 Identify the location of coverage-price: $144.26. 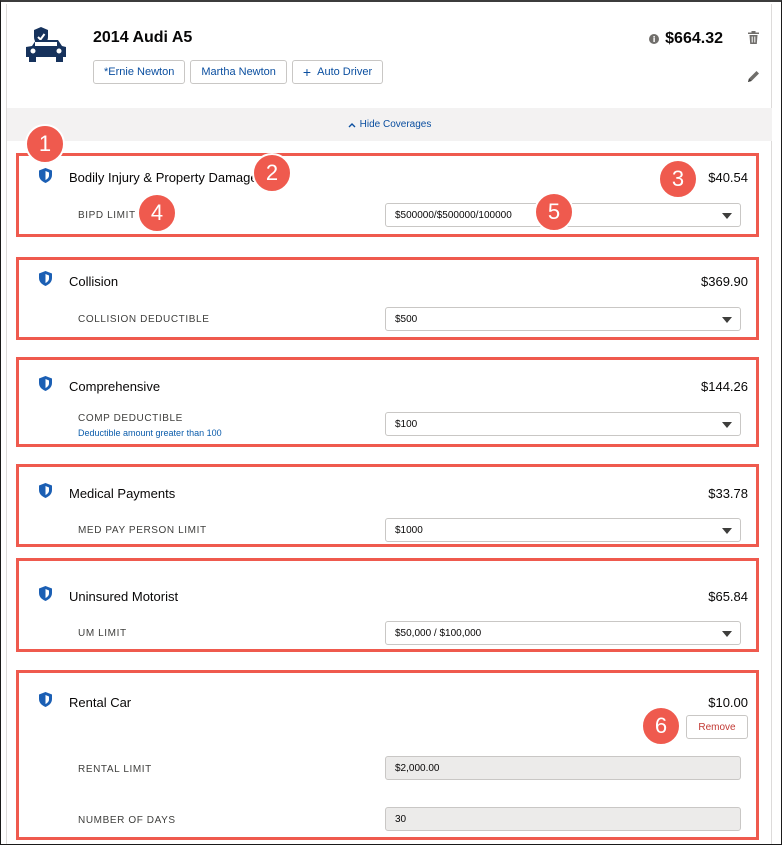
(724, 386).